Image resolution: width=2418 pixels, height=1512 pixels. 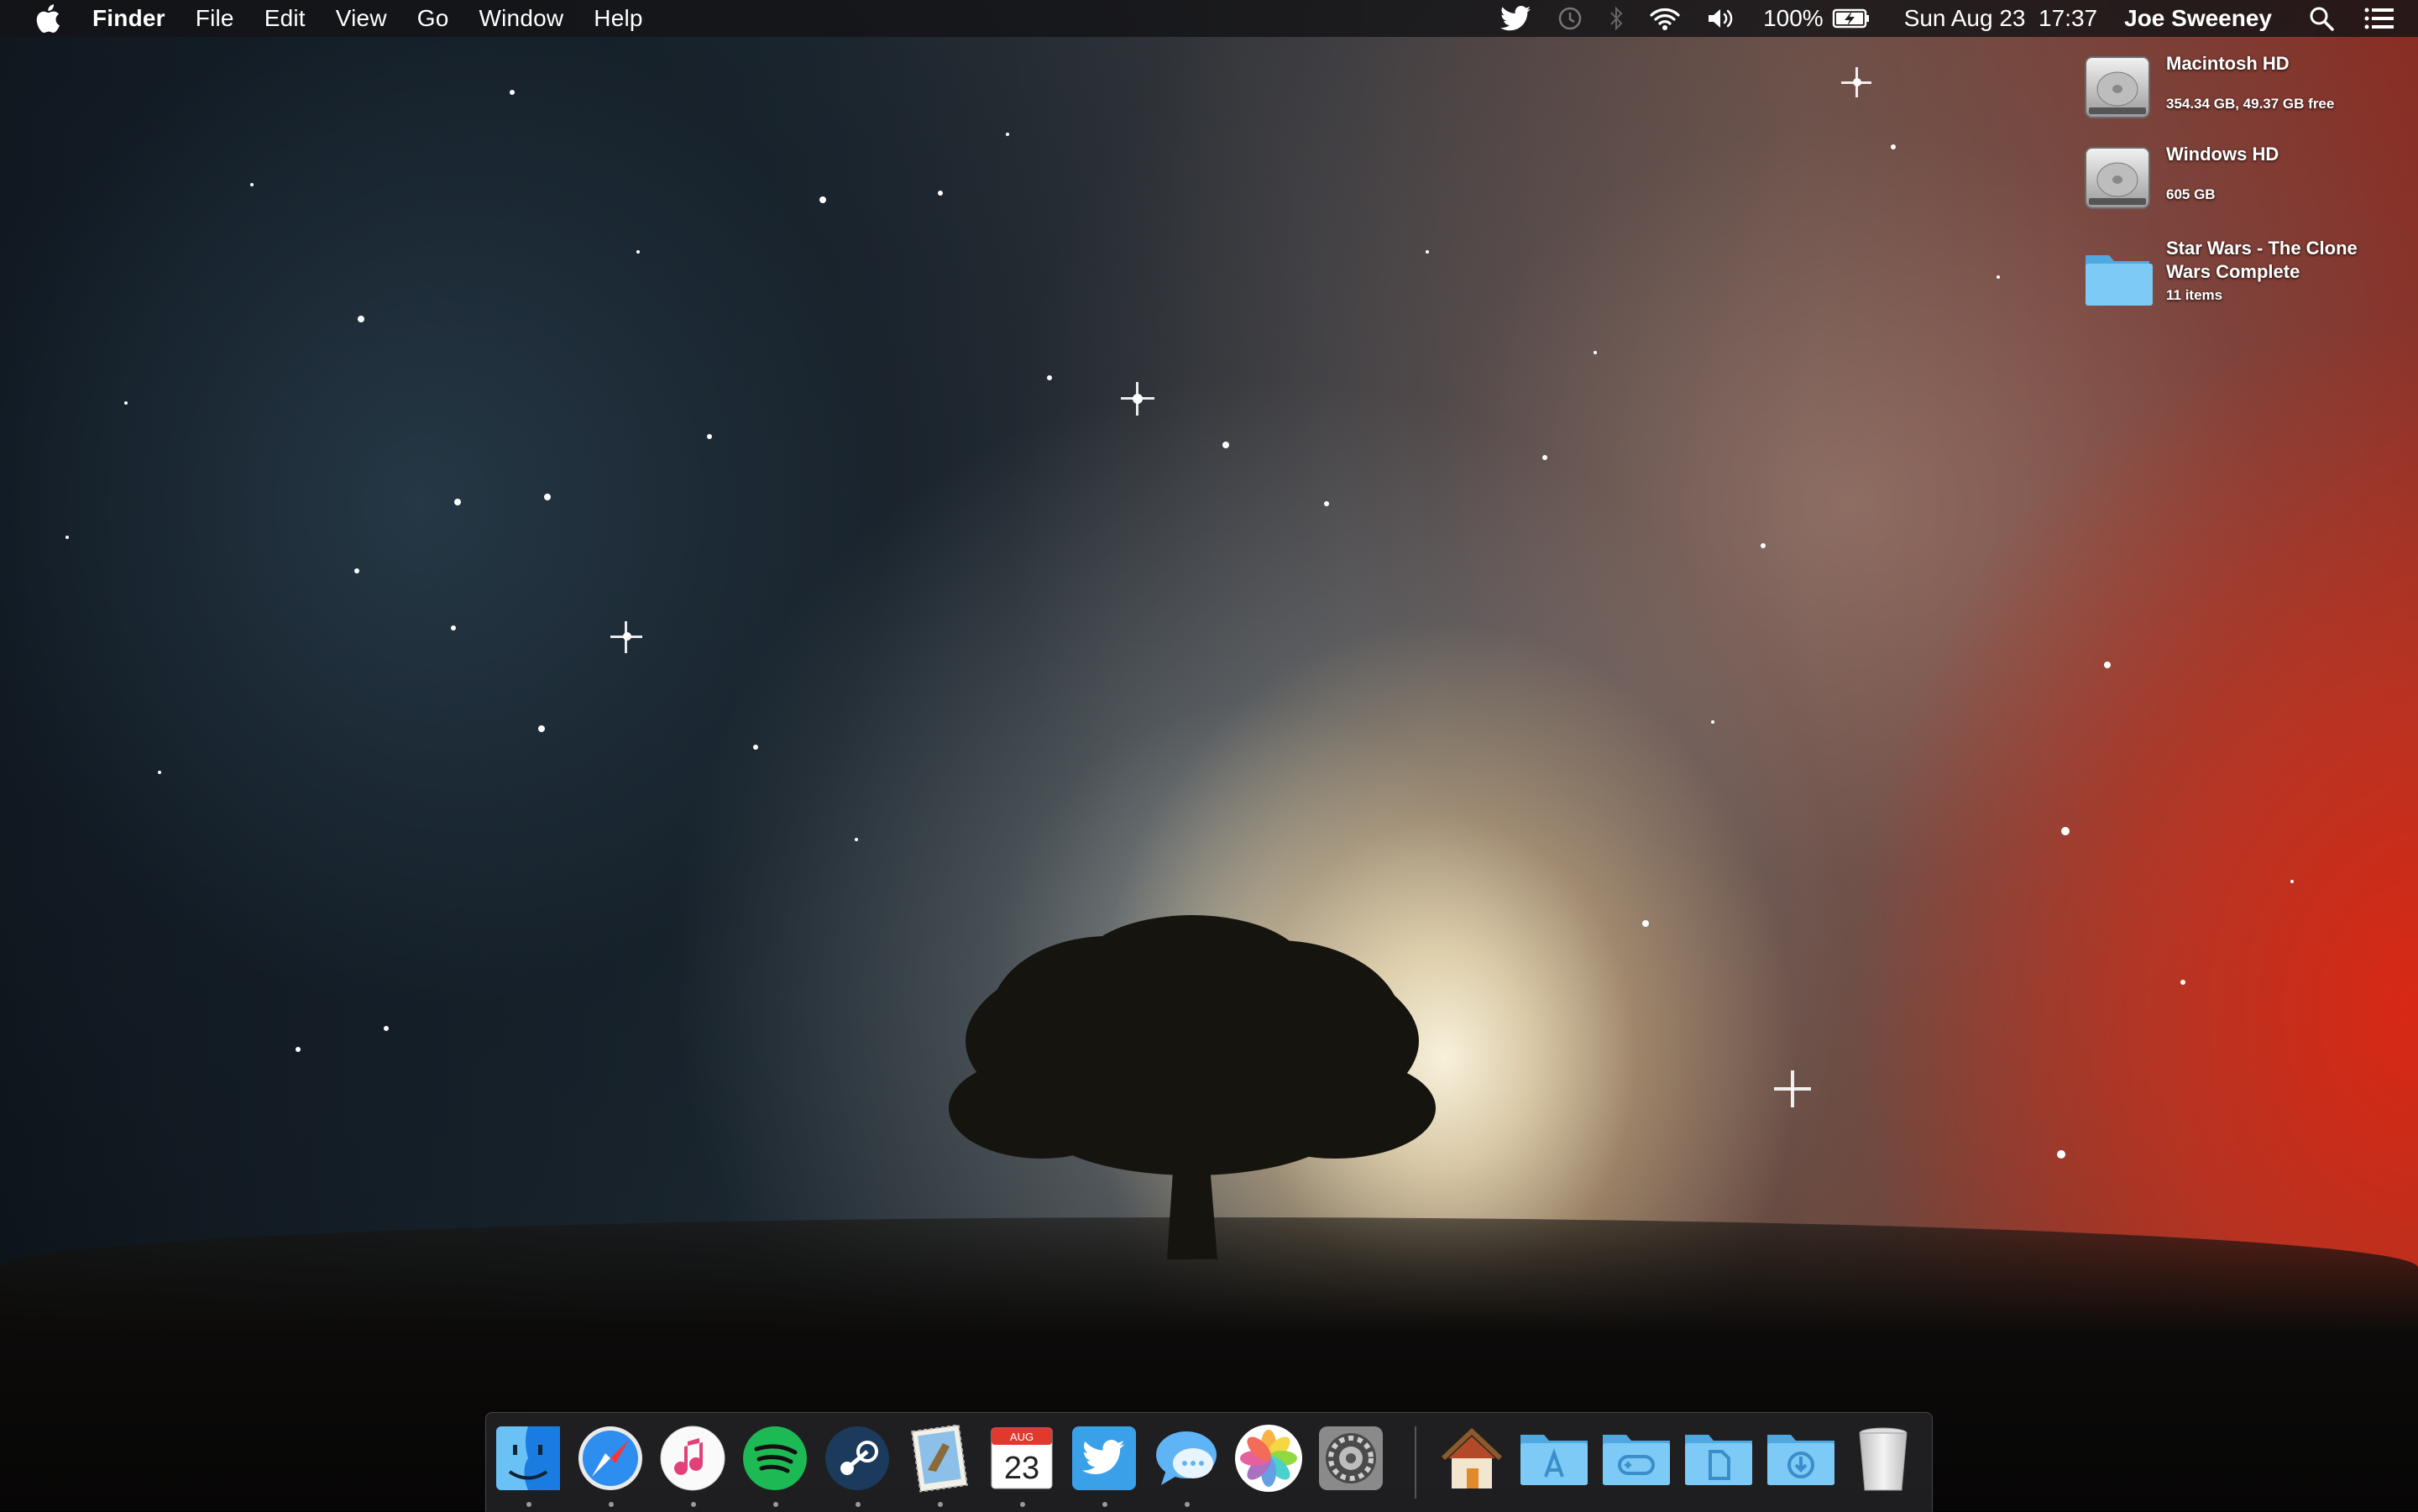 I want to click on spotify-icon, so click(x=775, y=1458).